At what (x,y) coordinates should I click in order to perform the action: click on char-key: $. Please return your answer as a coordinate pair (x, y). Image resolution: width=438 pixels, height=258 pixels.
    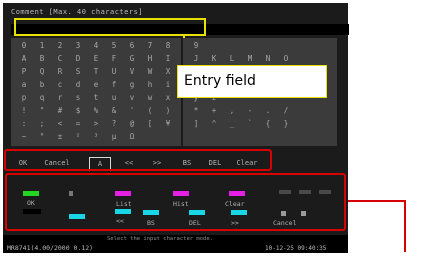
    Looking at the image, I should click on (78, 111).